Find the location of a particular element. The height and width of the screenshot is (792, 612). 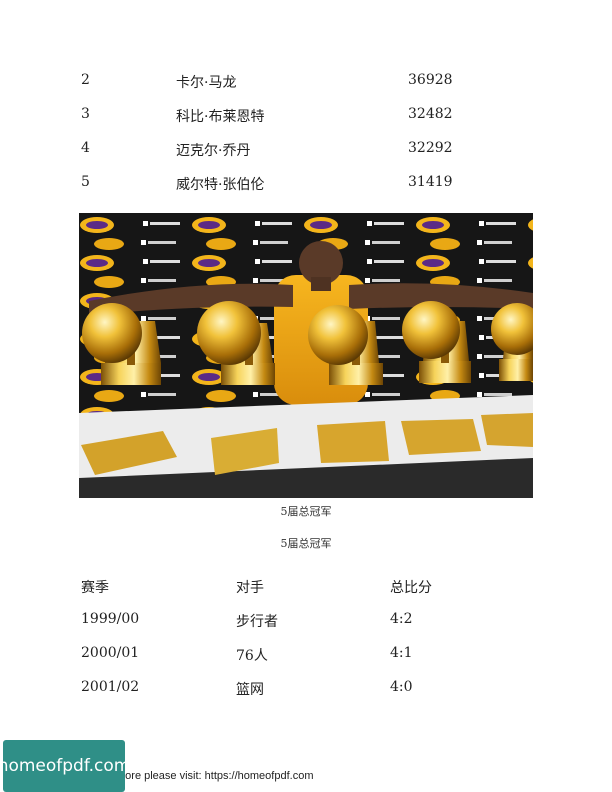

player-name-cell: 迈克尔·乔丹 is located at coordinates (213, 151).